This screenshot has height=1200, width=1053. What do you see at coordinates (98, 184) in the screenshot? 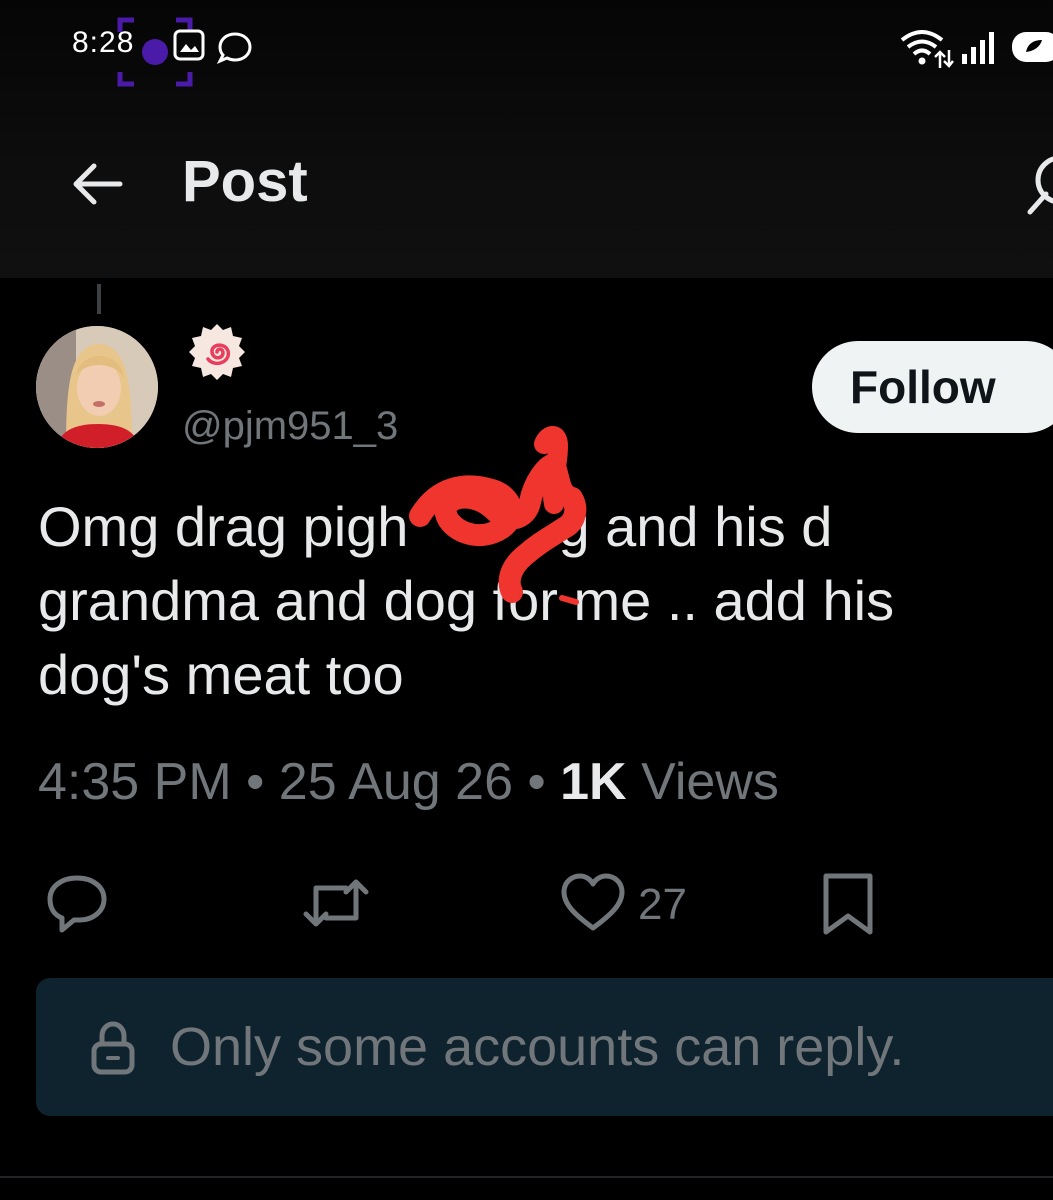
I see `back-arrow-icon` at bounding box center [98, 184].